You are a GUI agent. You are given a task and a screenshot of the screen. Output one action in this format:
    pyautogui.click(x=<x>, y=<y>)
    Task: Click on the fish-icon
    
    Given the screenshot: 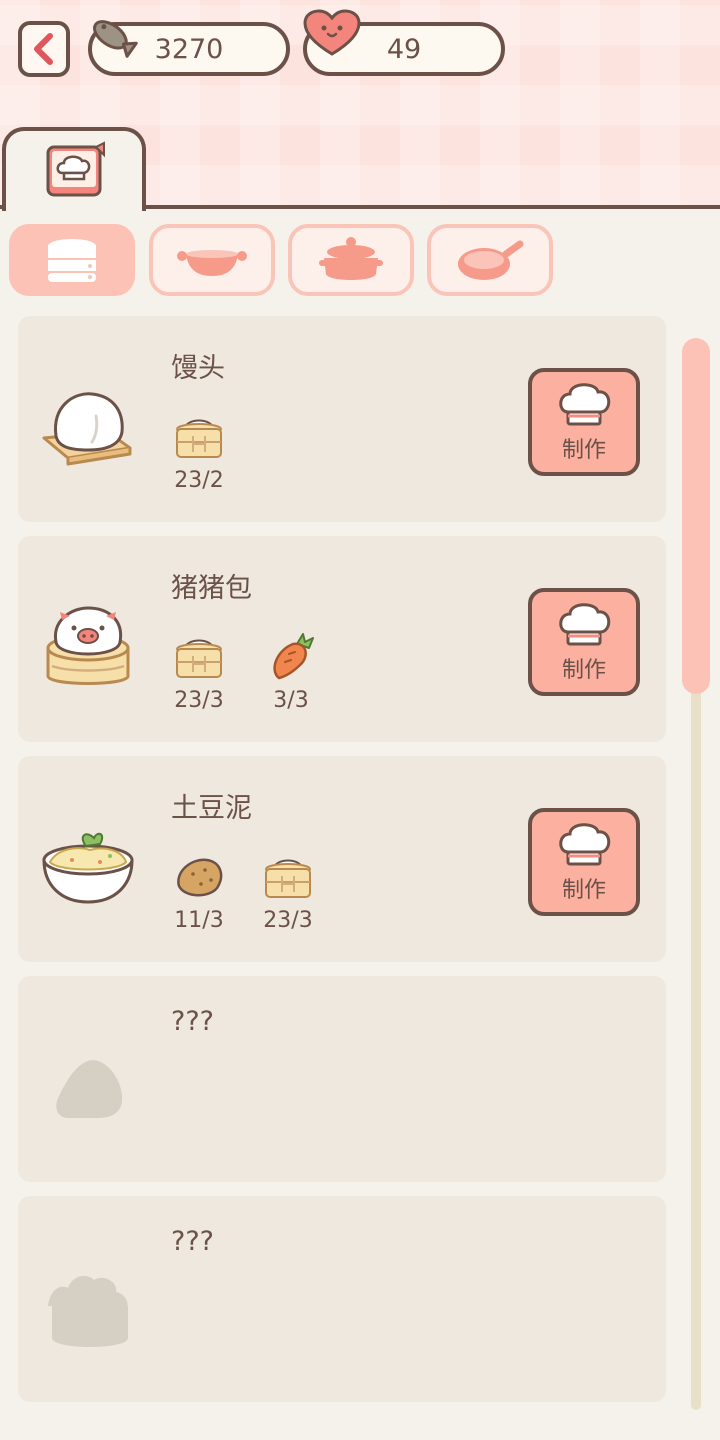 What is the action you would take?
    pyautogui.click(x=115, y=39)
    